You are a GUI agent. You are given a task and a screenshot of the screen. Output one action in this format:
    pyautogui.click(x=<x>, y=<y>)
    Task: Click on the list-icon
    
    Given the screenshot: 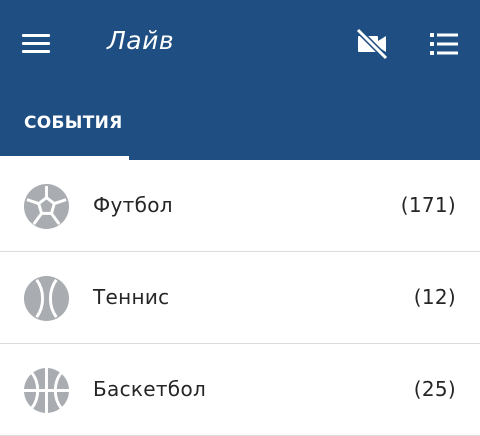 What is the action you would take?
    pyautogui.click(x=444, y=44)
    